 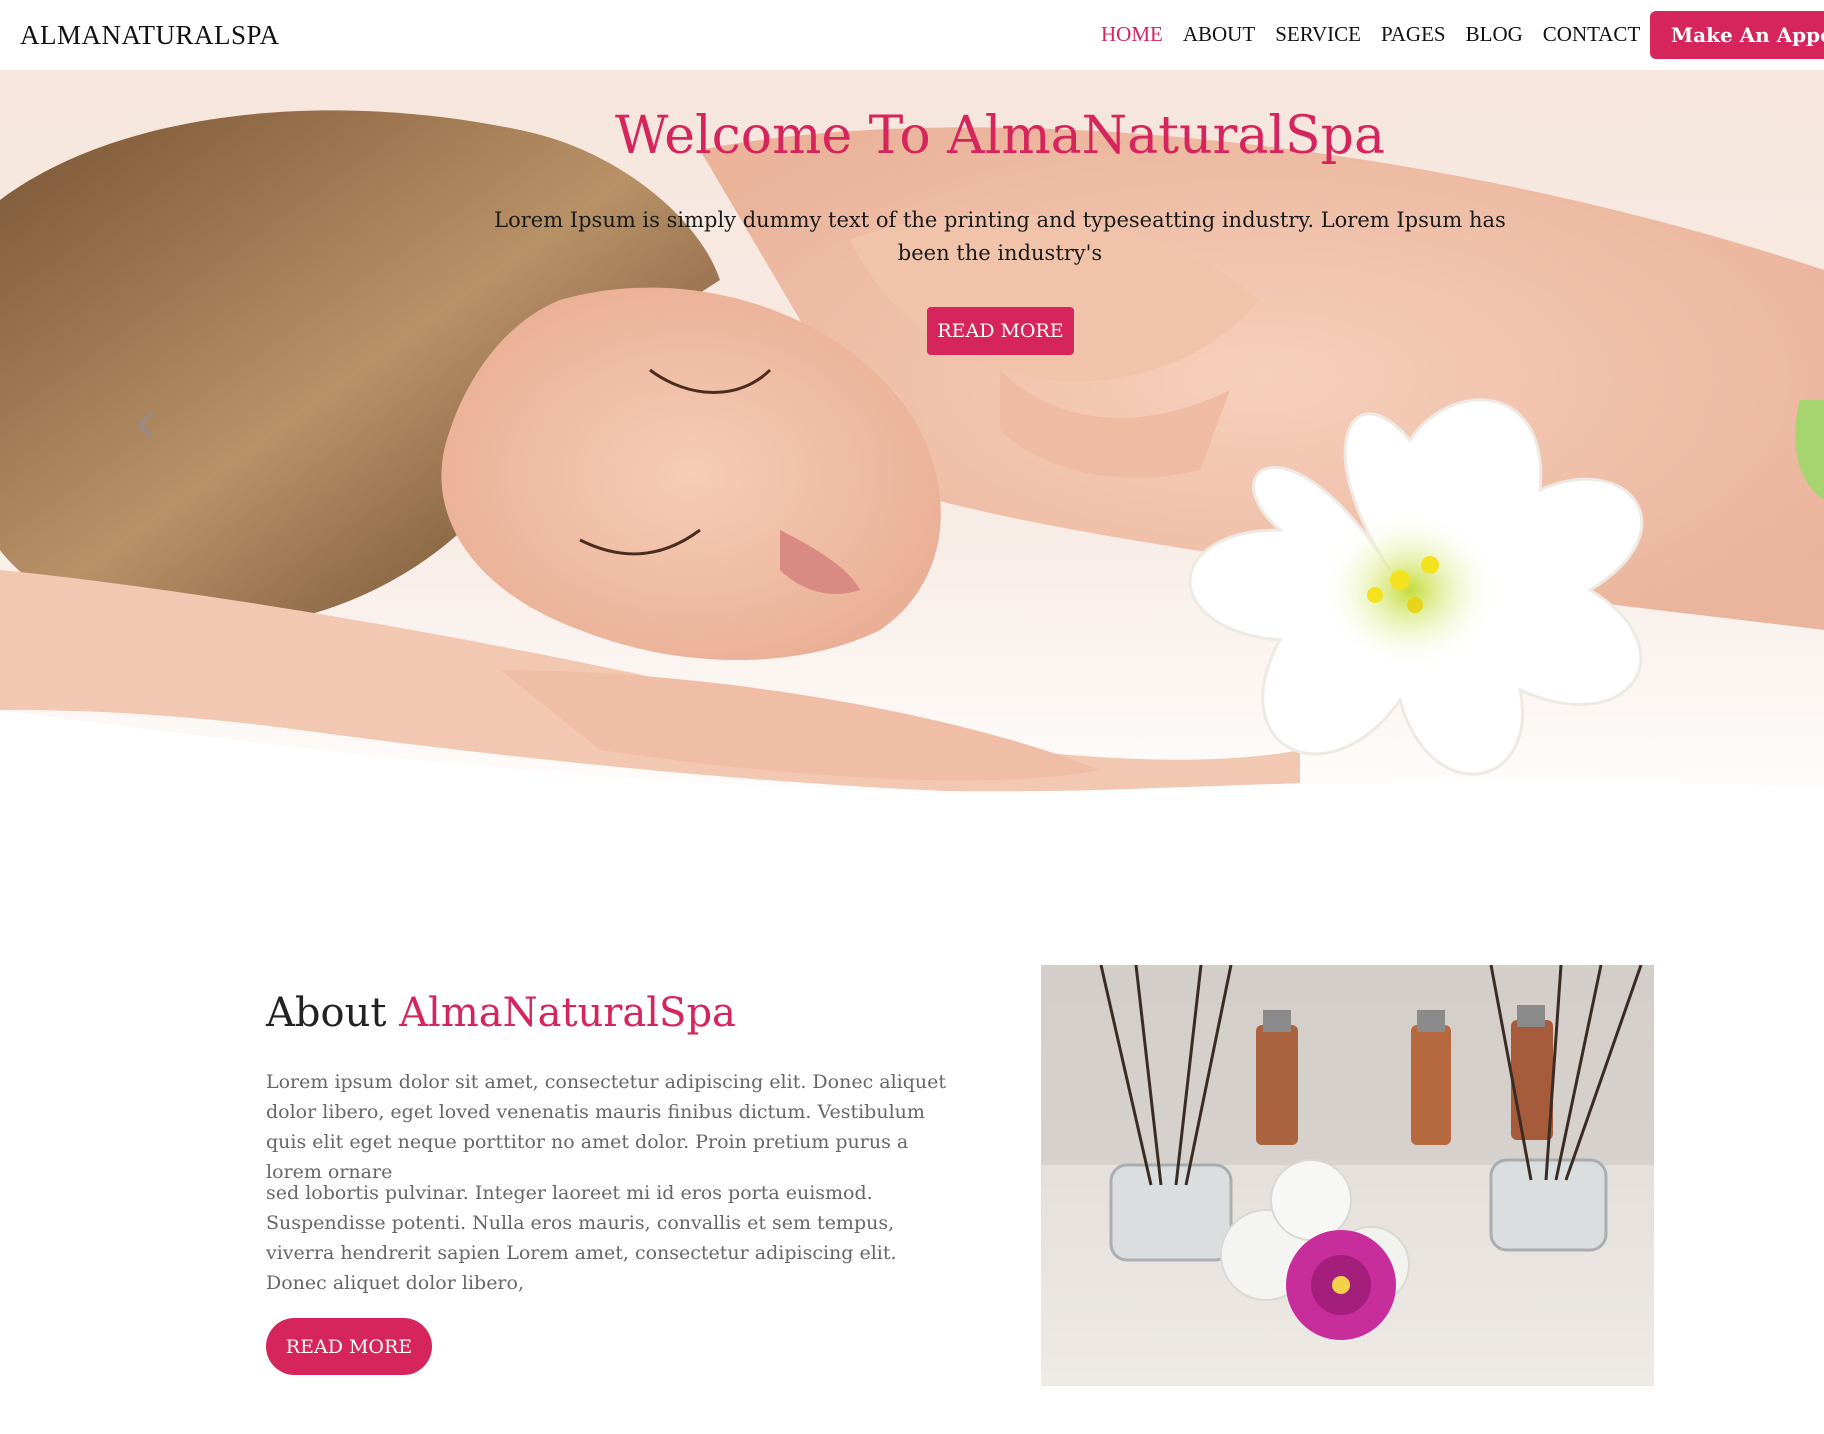 I want to click on about-heading: About AlmaNaturalSpa, so click(x=501, y=1013).